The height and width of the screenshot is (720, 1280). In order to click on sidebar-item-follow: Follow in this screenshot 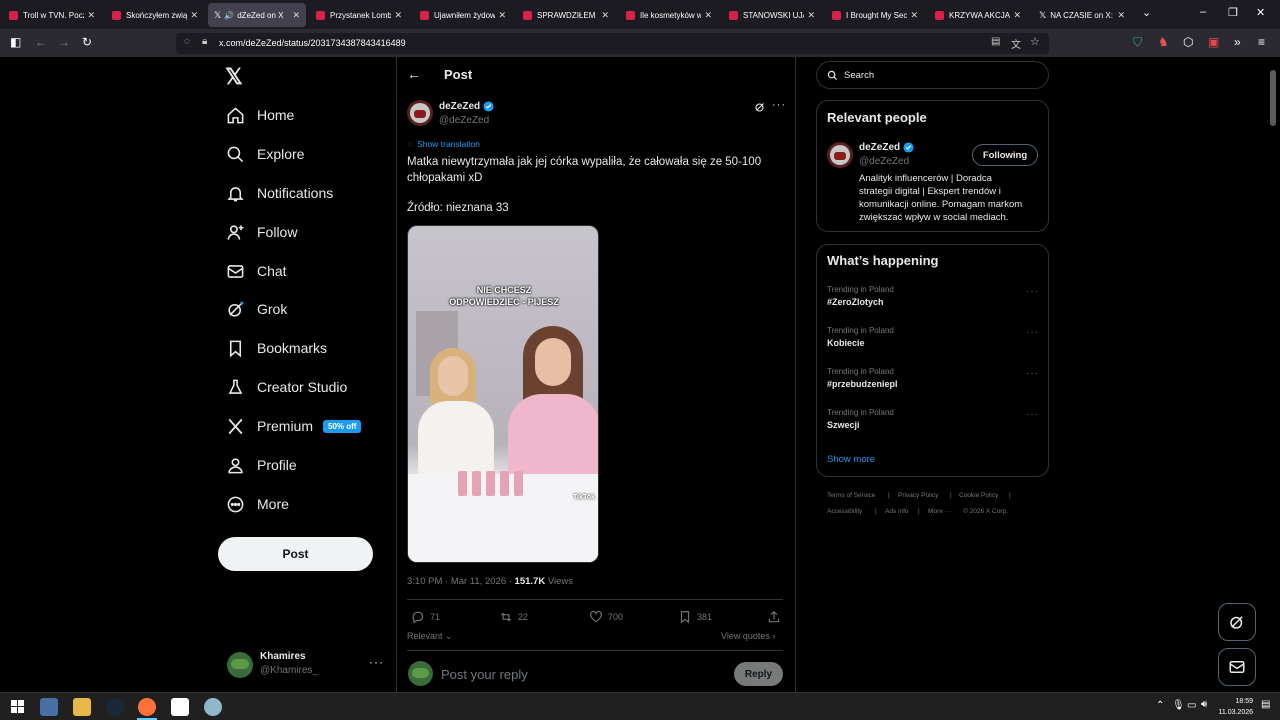, I will do `click(261, 232)`.